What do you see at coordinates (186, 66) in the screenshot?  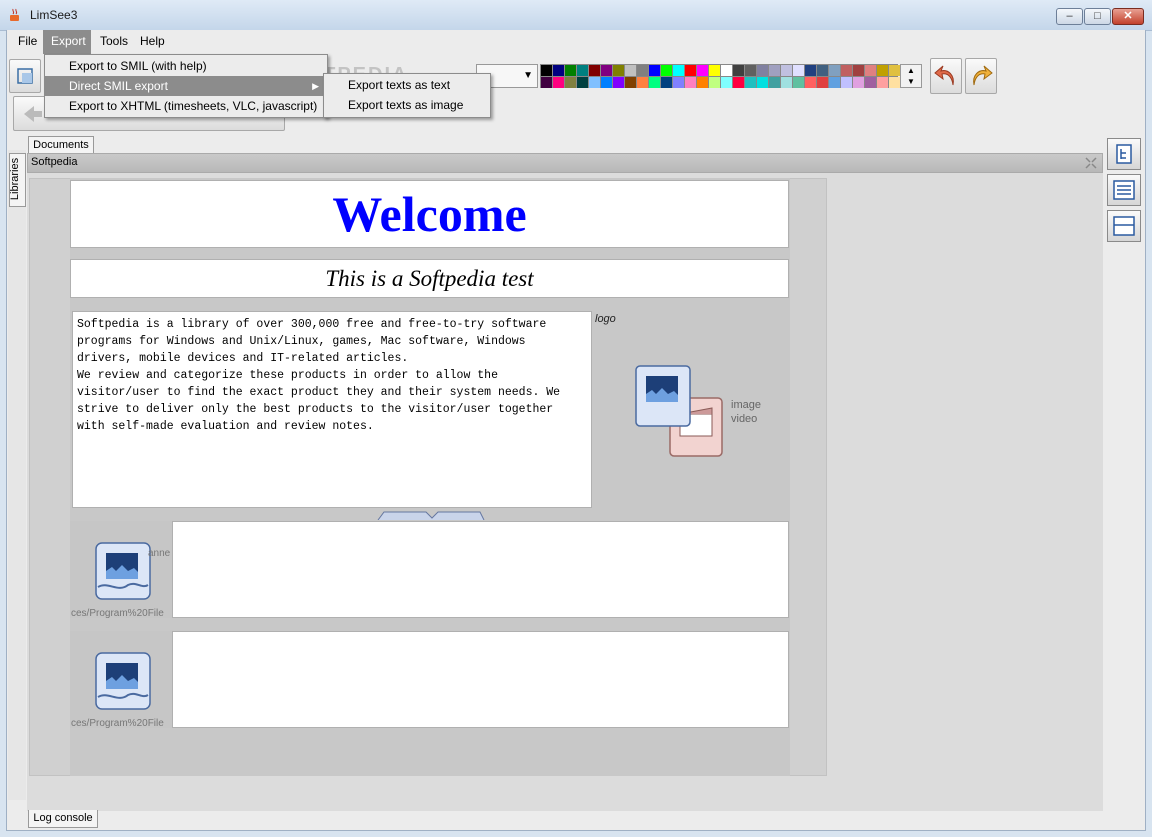 I see `menu-item-export-smil-help: Export to SMIL (with help)` at bounding box center [186, 66].